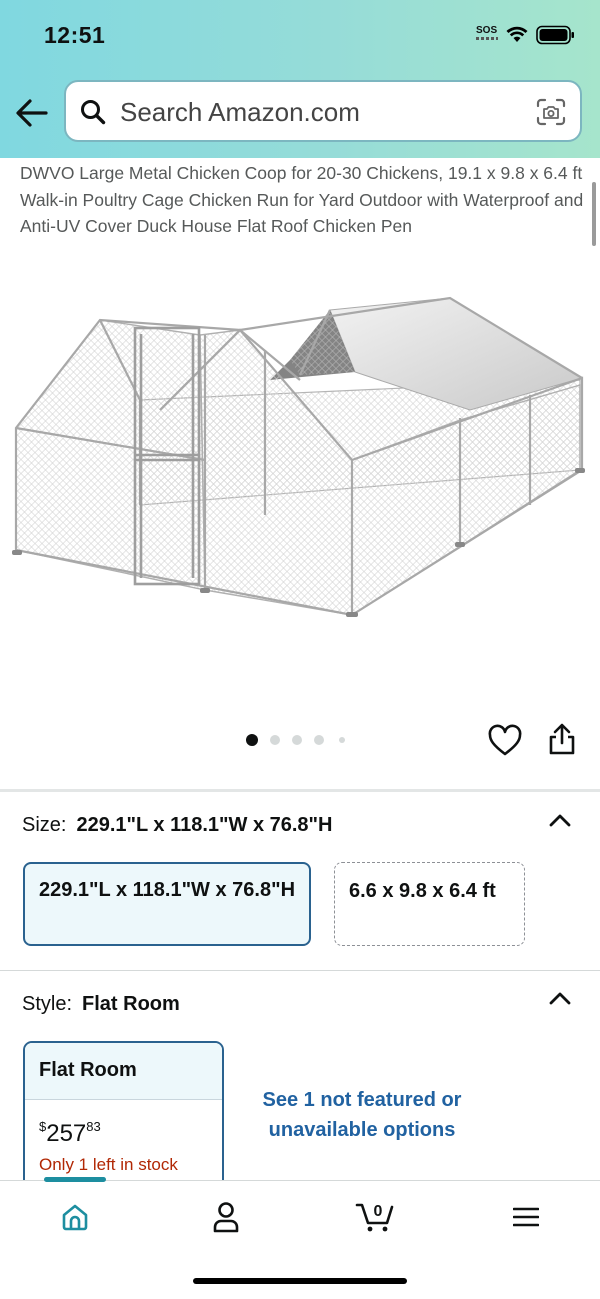 Image resolution: width=600 pixels, height=1299 pixels. What do you see at coordinates (555, 35) in the screenshot?
I see `battery-icon` at bounding box center [555, 35].